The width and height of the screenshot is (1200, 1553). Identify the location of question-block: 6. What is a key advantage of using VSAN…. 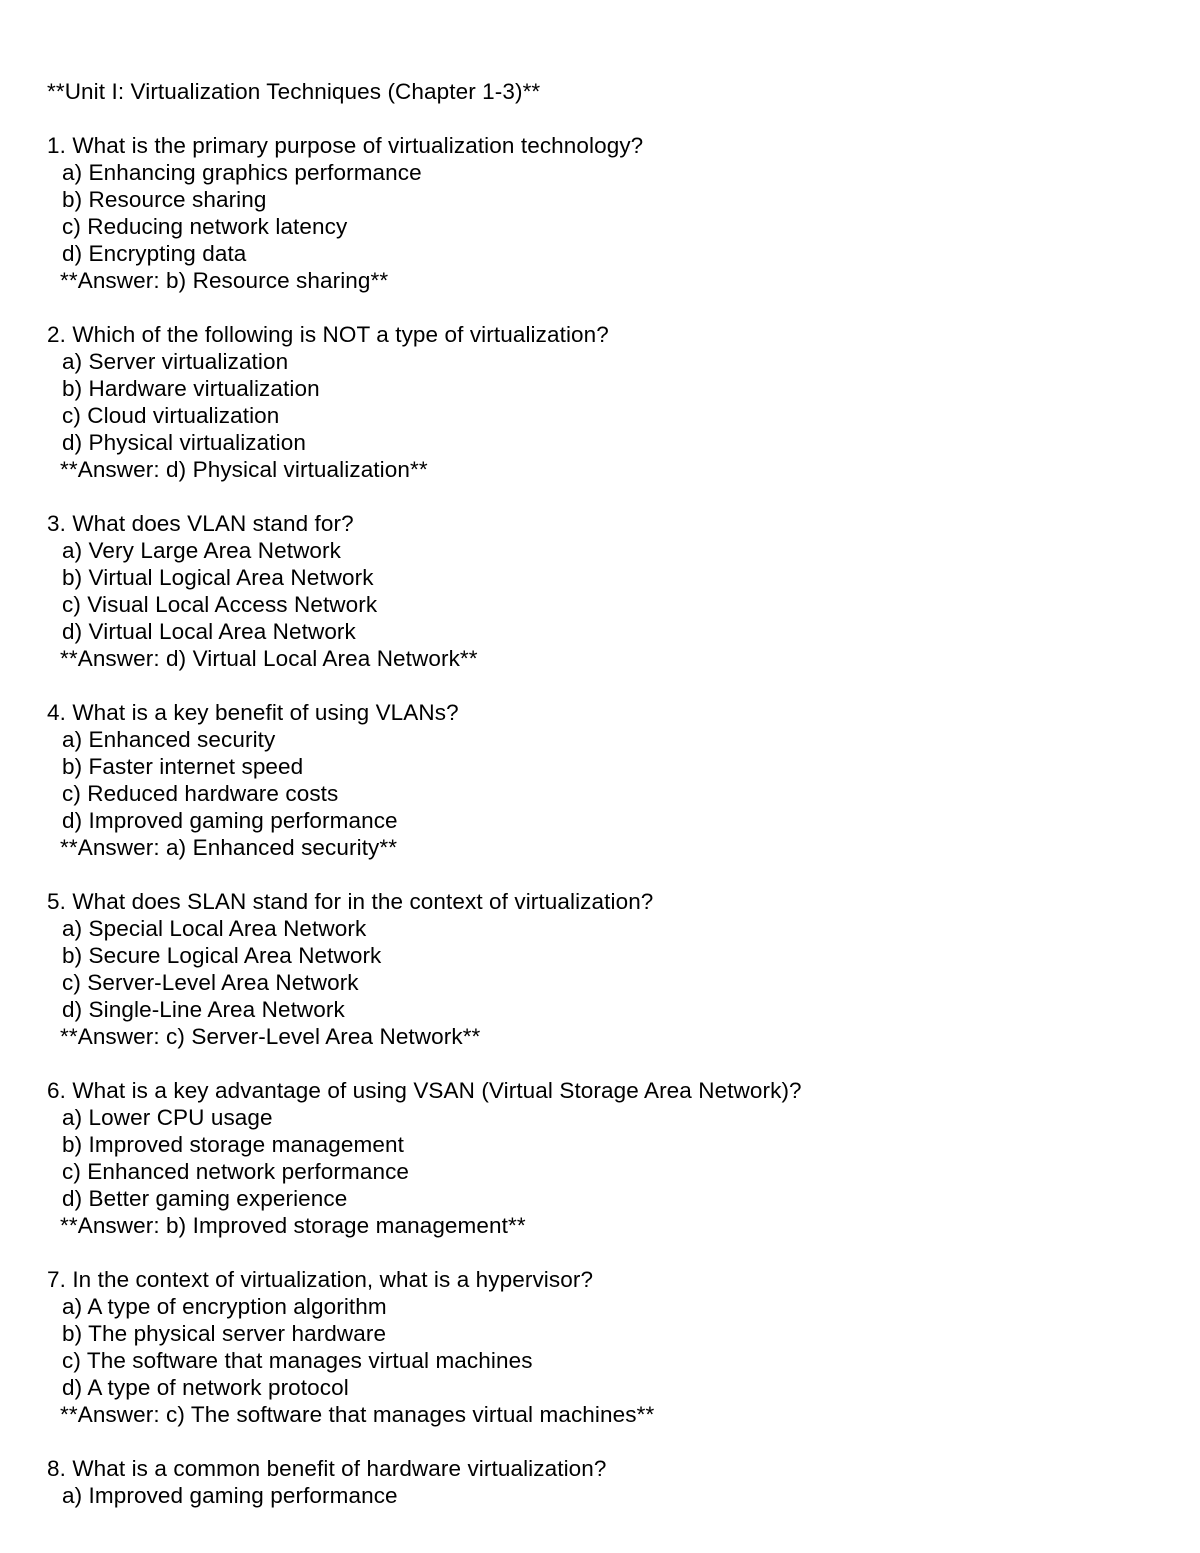
(603, 1158).